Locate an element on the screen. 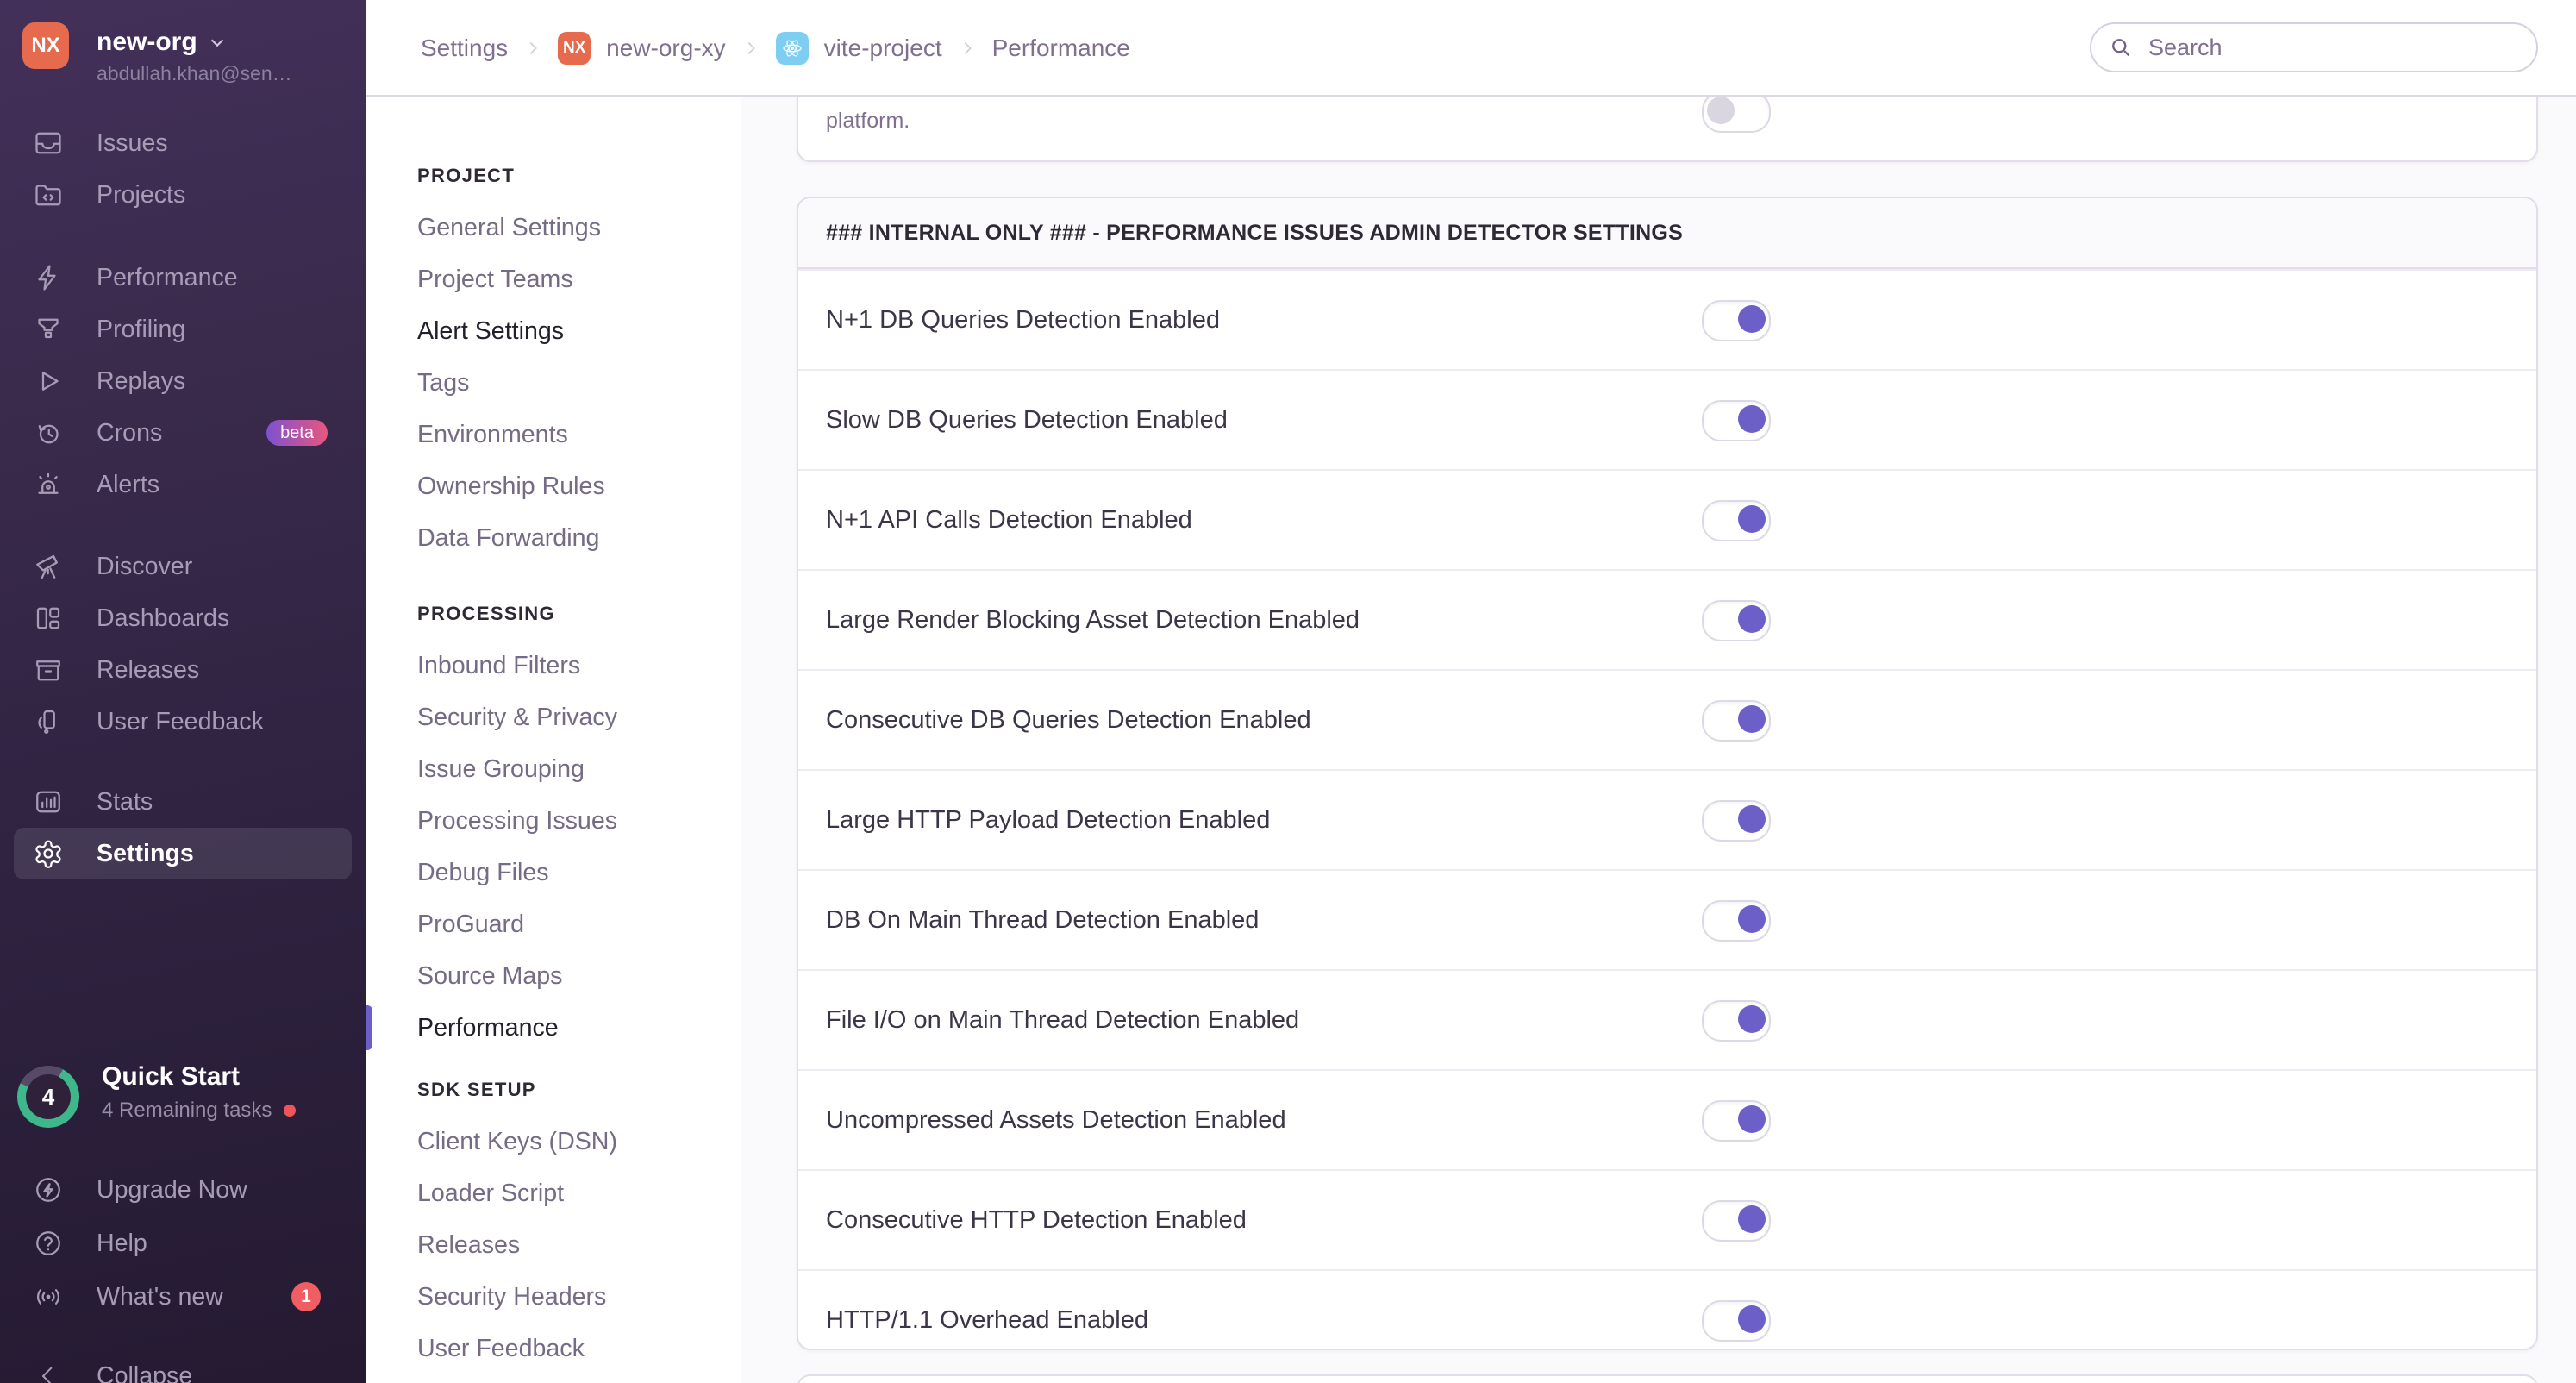  nav-item-security-headers: Security Headers is located at coordinates (553, 1297).